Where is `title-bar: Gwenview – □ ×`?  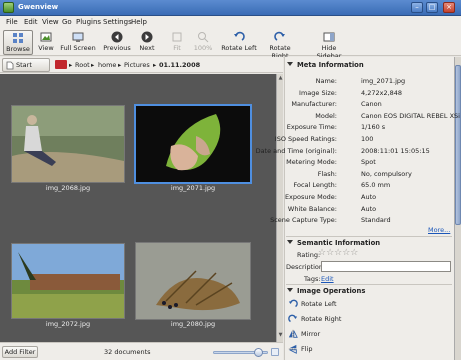 title-bar: Gwenview – □ × is located at coordinates (230, 8).